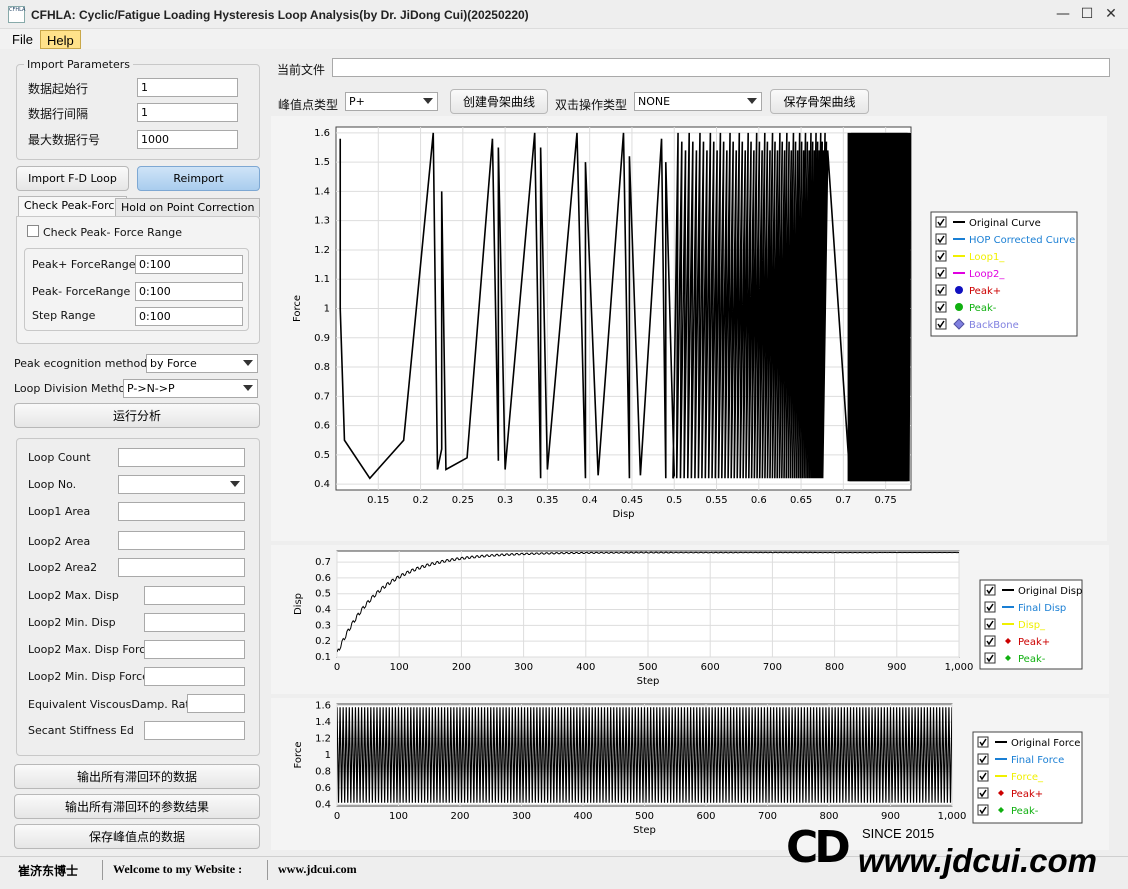 This screenshot has width=1128, height=889. Describe the element at coordinates (323, 722) in the screenshot. I see `y-tick-label: 1.4` at that location.